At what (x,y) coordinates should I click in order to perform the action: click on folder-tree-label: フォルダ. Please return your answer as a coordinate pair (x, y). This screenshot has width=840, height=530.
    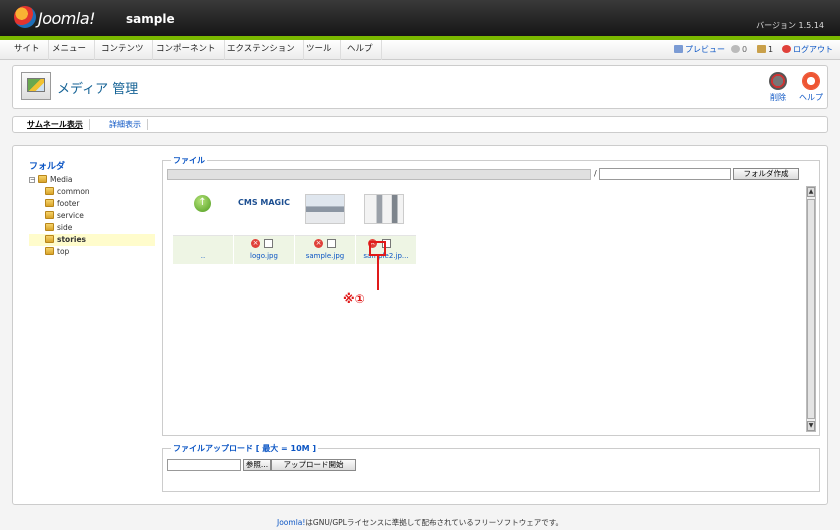
    Looking at the image, I should click on (47, 167).